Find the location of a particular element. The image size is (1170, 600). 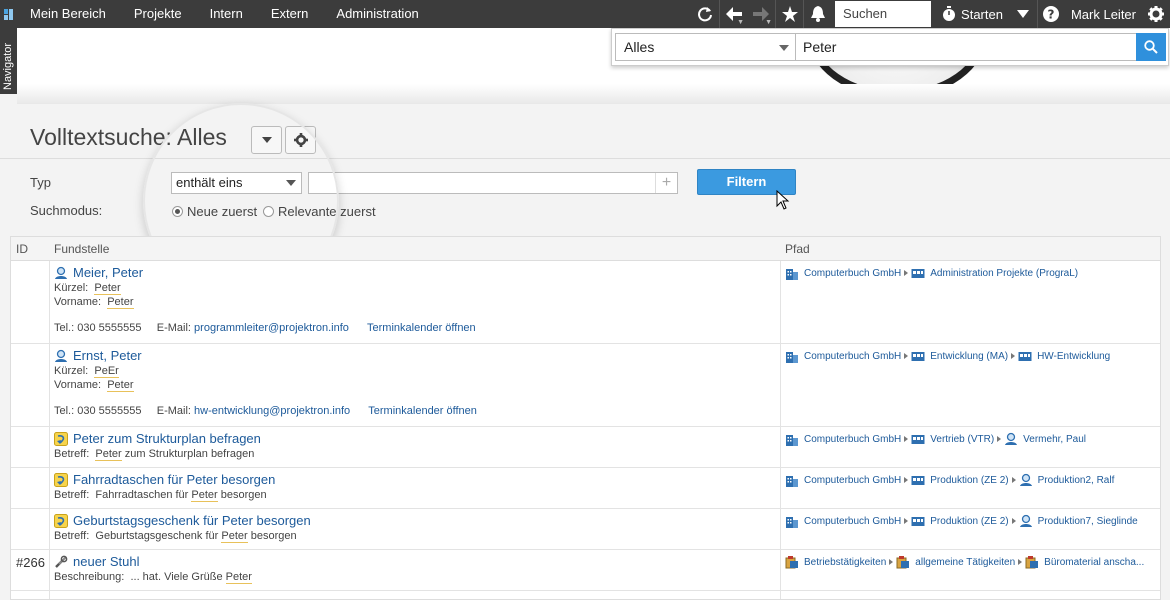

path-segment-link: Produktion2, Ralf is located at coordinates (1076, 480).